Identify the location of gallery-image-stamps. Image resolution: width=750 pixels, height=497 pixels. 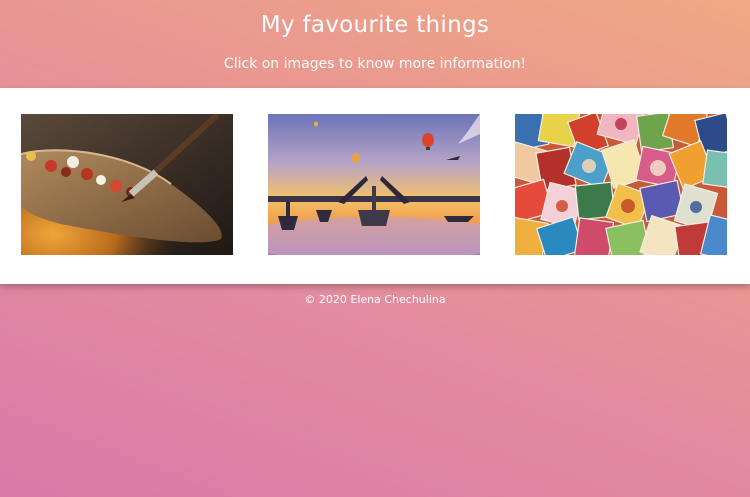
(621, 184).